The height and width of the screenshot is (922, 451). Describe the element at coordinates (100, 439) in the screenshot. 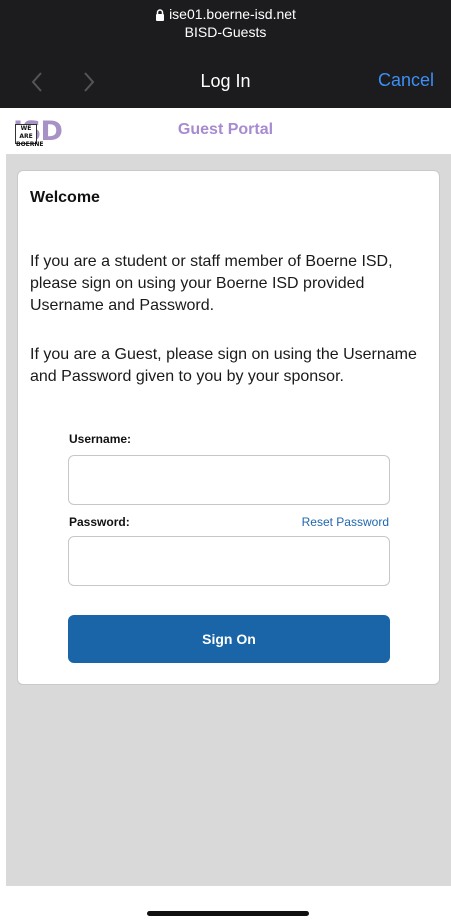

I see `username-label: Username:` at that location.